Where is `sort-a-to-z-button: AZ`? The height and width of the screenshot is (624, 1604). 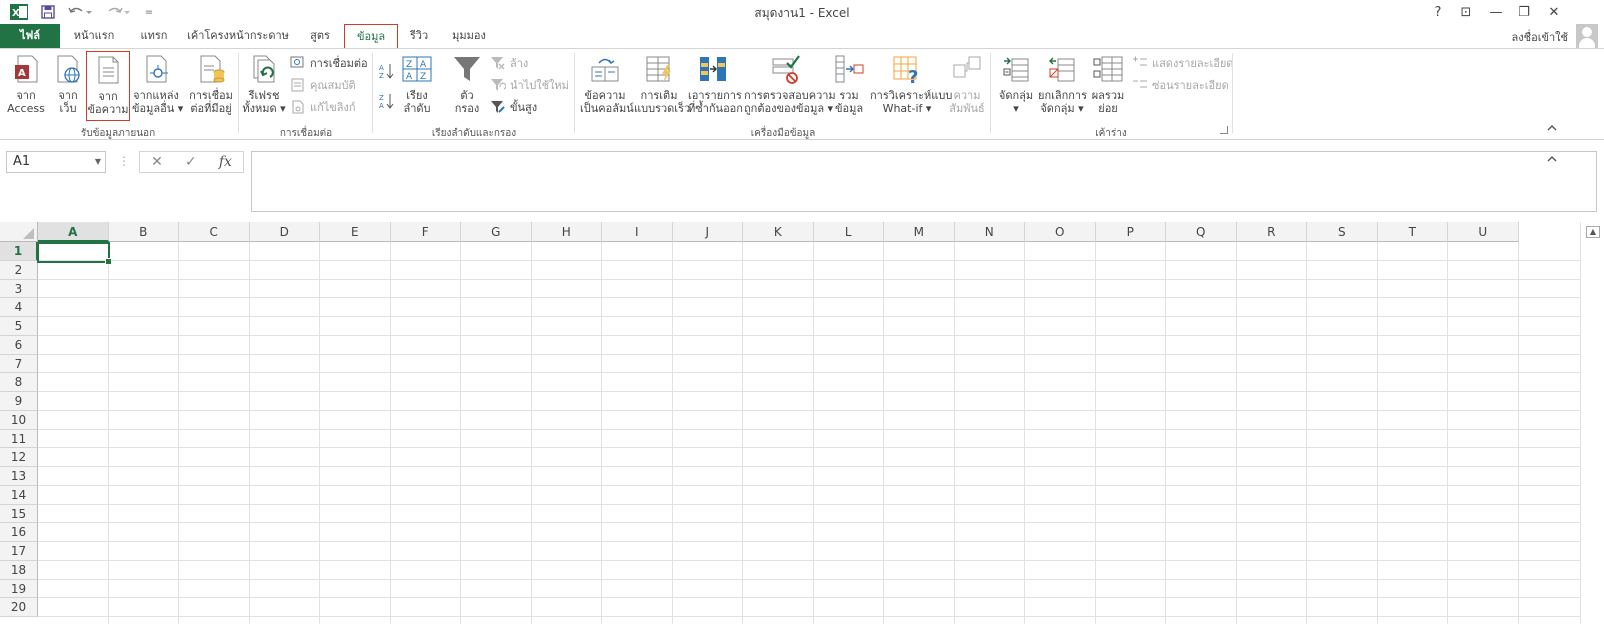
sort-a-to-z-button: AZ is located at coordinates (388, 70).